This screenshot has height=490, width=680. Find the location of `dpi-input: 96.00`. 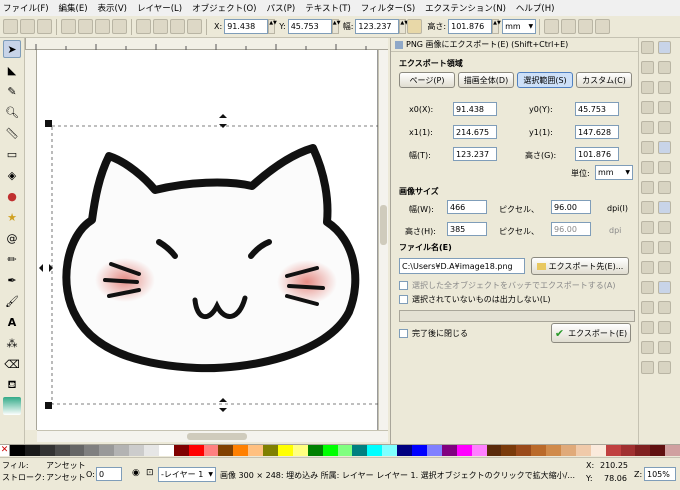

dpi-input: 96.00 is located at coordinates (571, 207).